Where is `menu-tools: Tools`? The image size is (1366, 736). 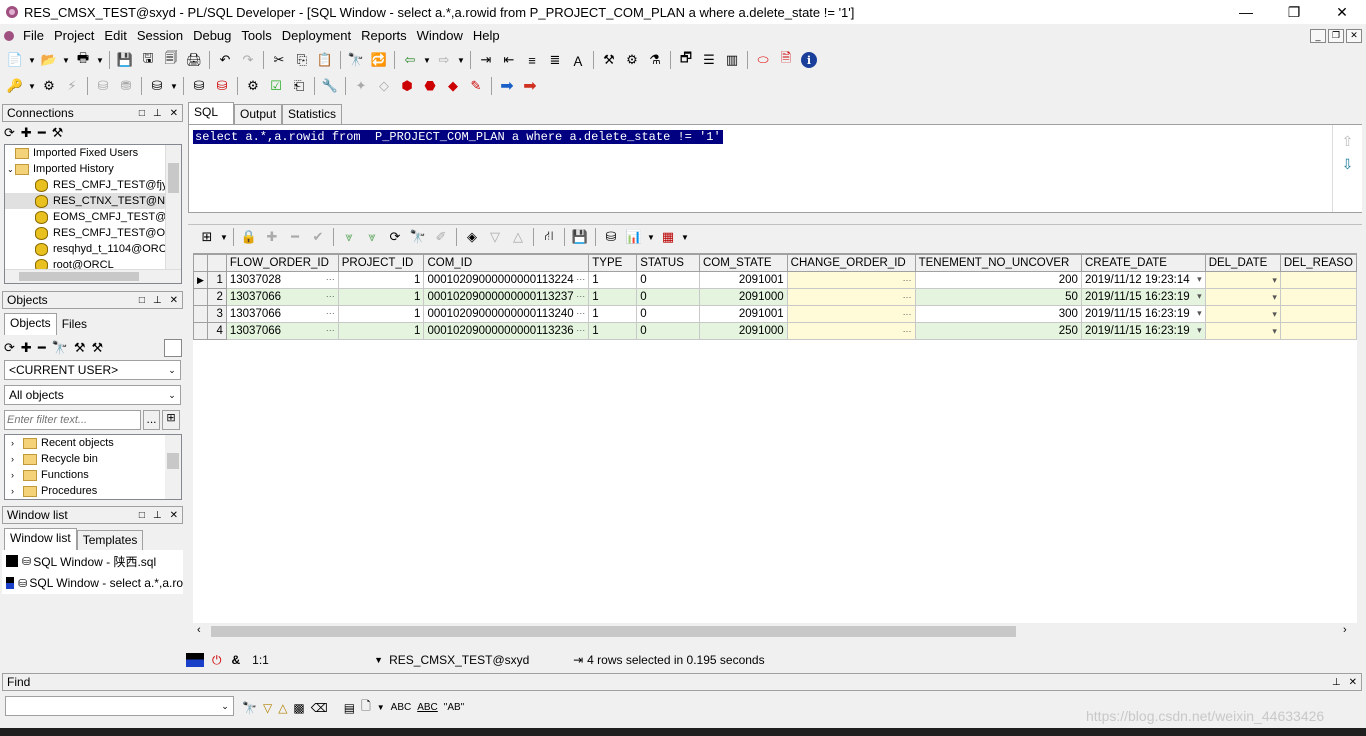
menu-tools: Tools is located at coordinates (256, 35).